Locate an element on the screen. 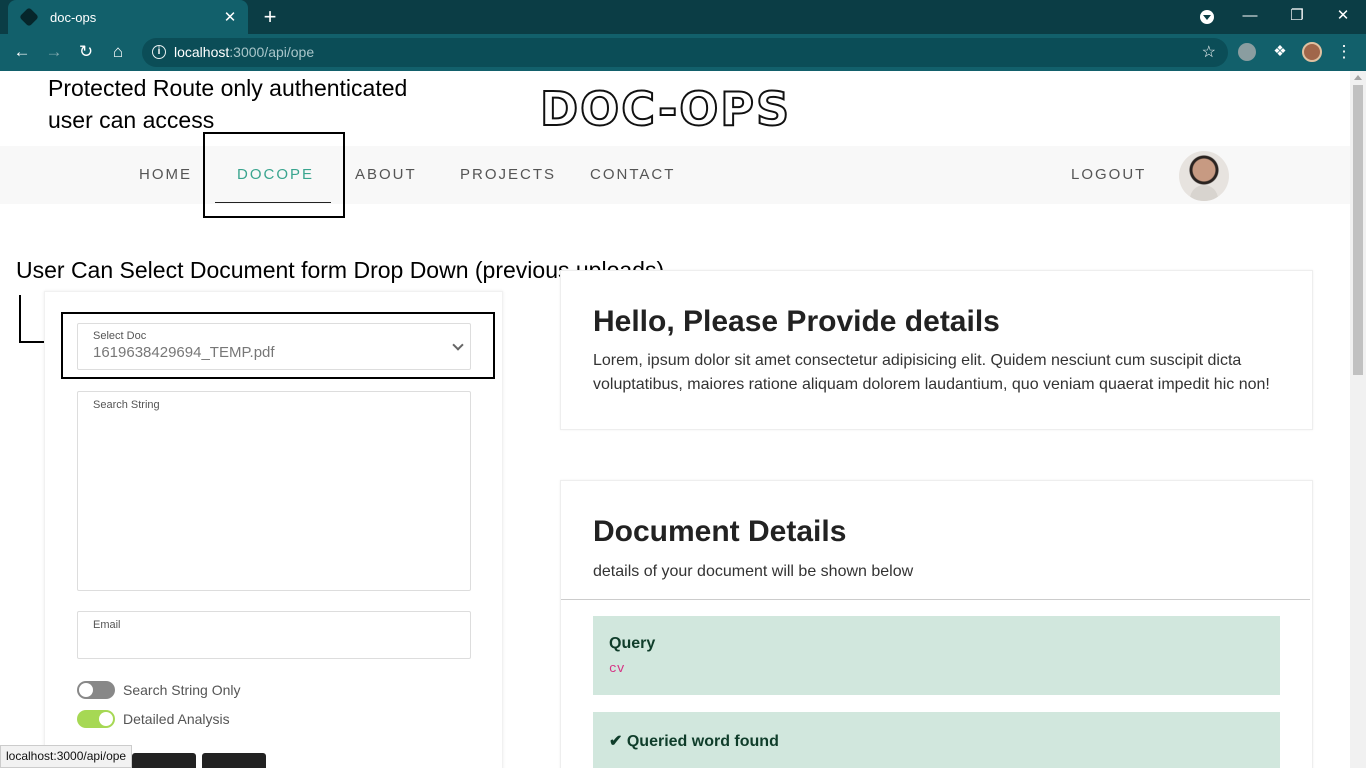 Image resolution: width=1366 pixels, height=768 pixels. nav-contact: CONTACT is located at coordinates (632, 175).